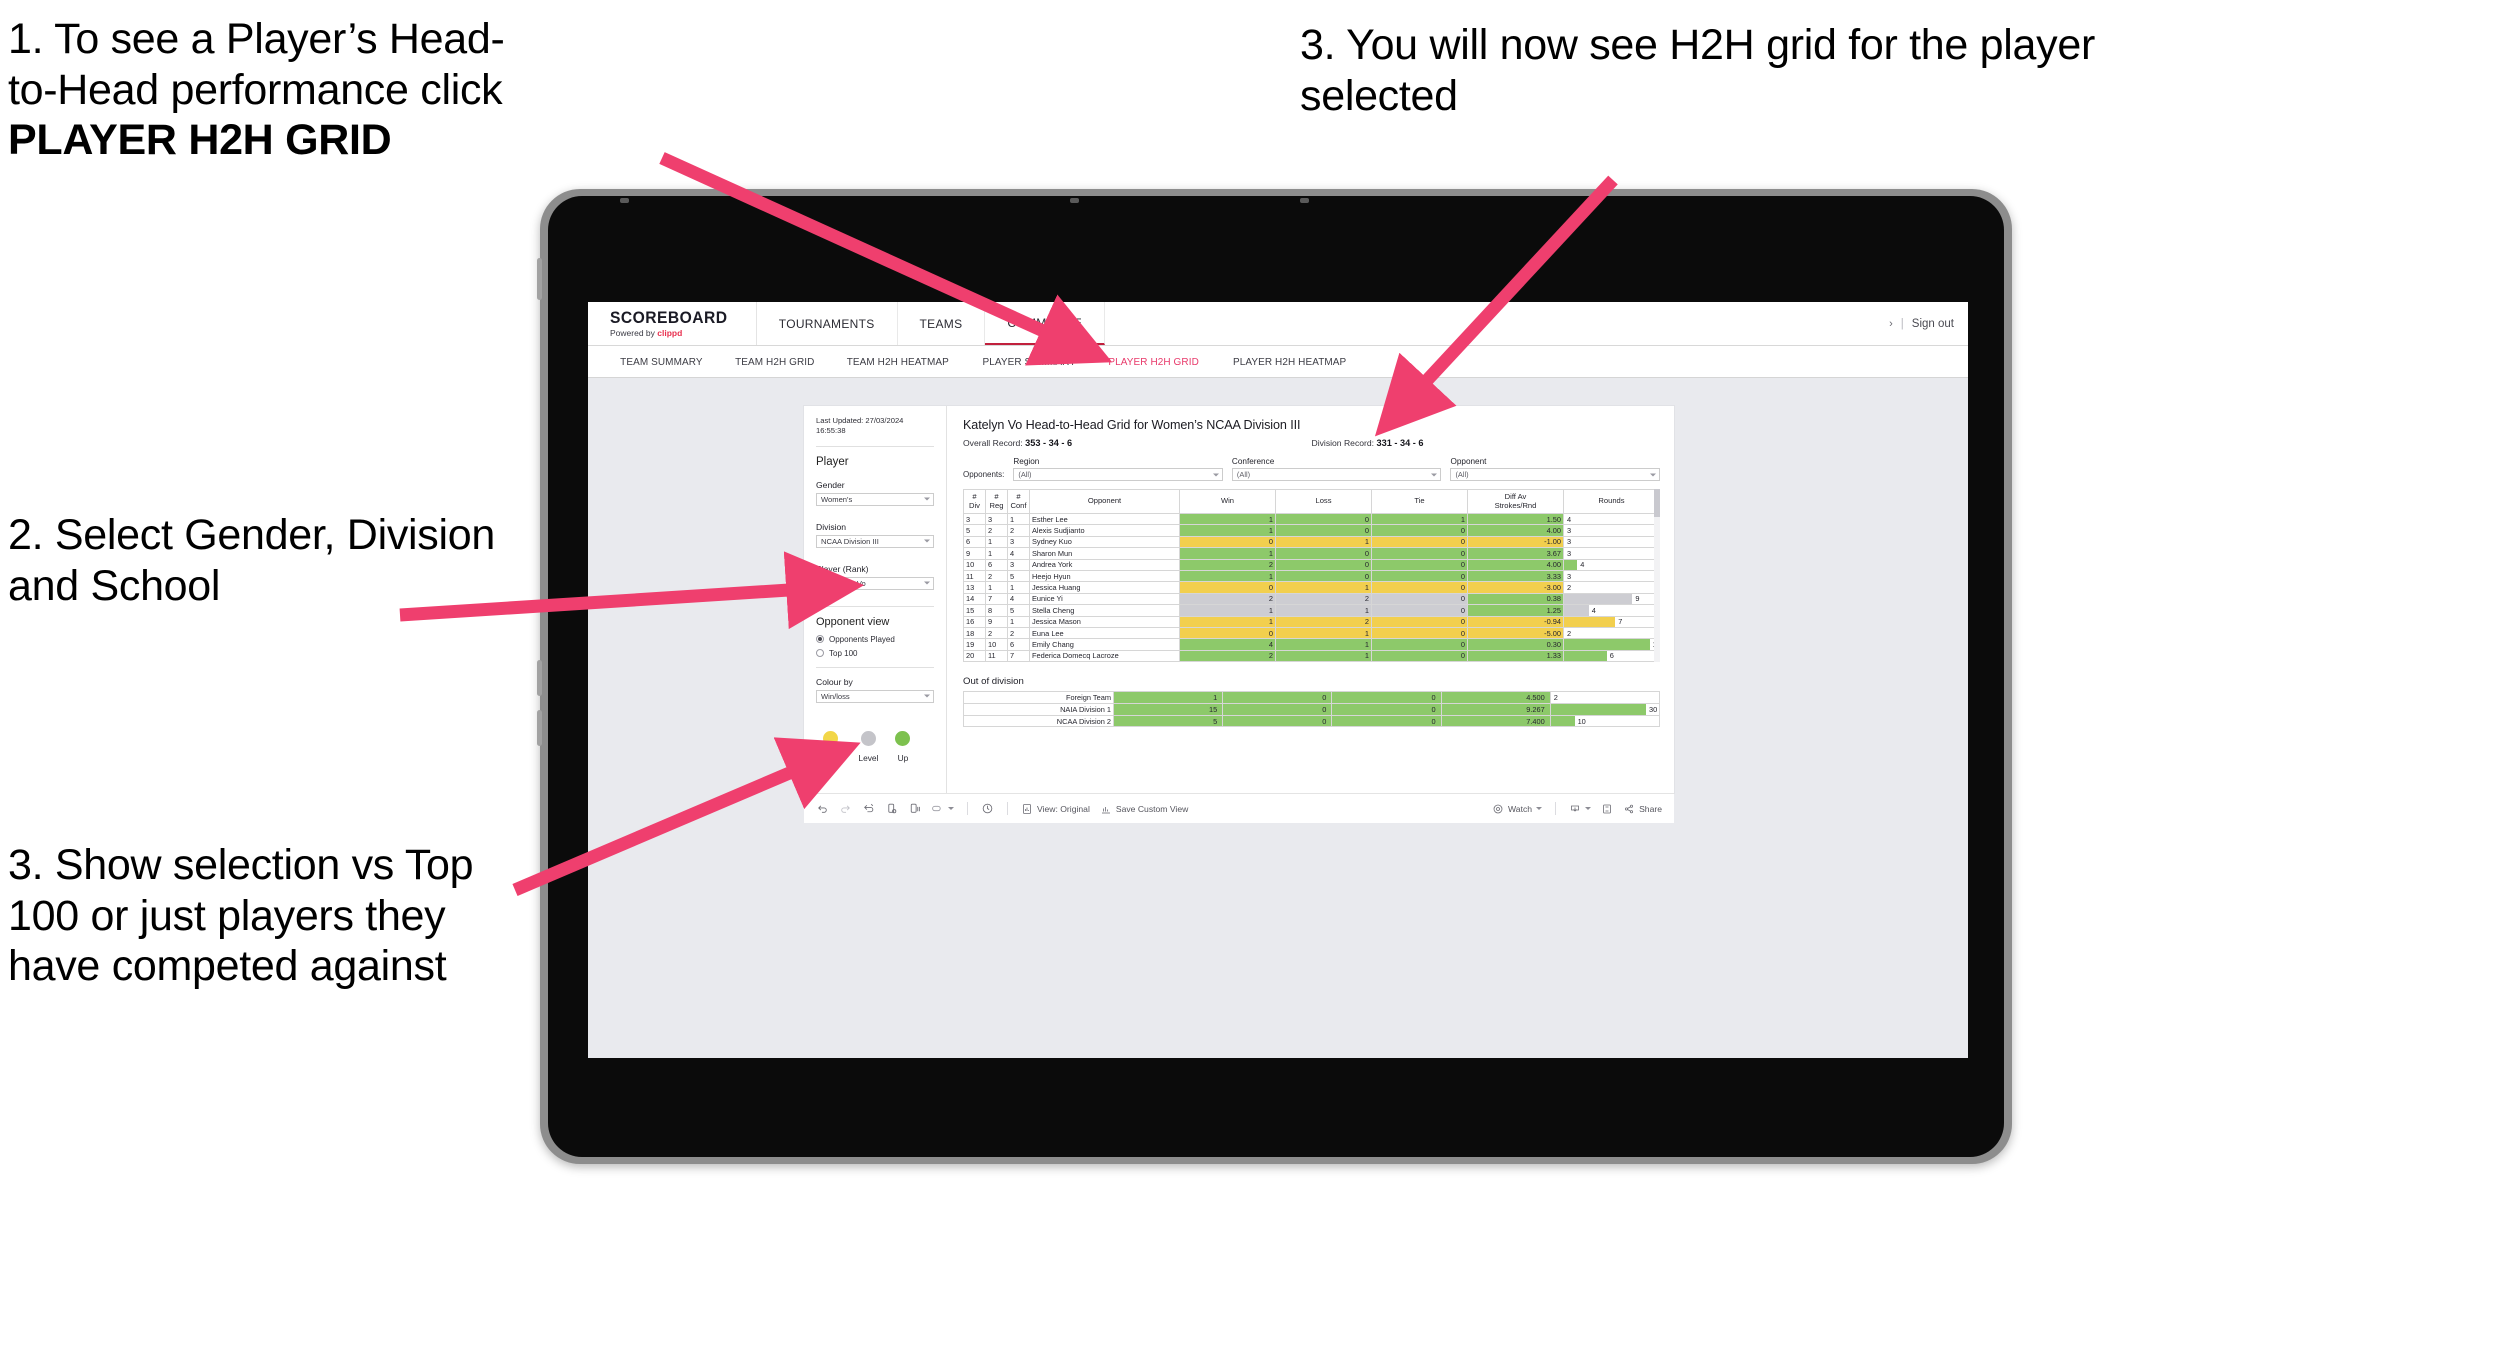 The height and width of the screenshot is (1352, 2512). Describe the element at coordinates (1933, 324) in the screenshot. I see `sign-out-link: Sign out` at that location.